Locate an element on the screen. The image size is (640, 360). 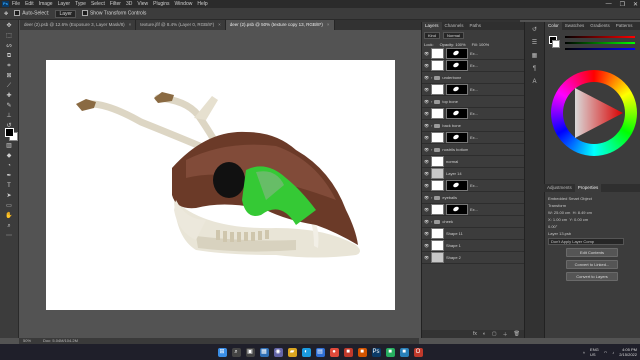
layer-comp-select: Don't Apply Layer Comp is located at coordinates (586, 241).